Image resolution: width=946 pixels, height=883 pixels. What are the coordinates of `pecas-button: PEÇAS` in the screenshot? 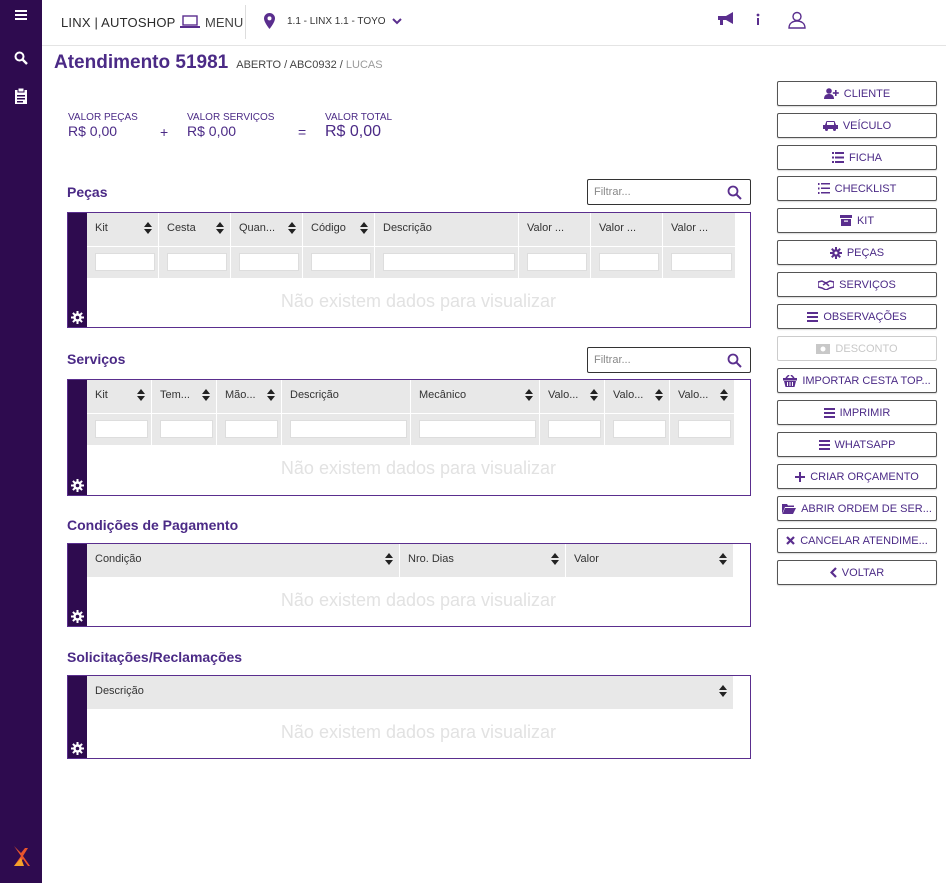 It's located at (857, 252).